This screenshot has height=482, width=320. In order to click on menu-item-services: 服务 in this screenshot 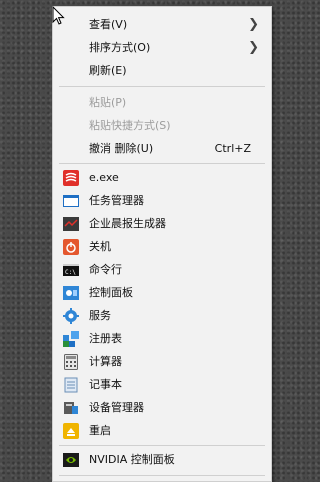, I will do `click(162, 315)`.